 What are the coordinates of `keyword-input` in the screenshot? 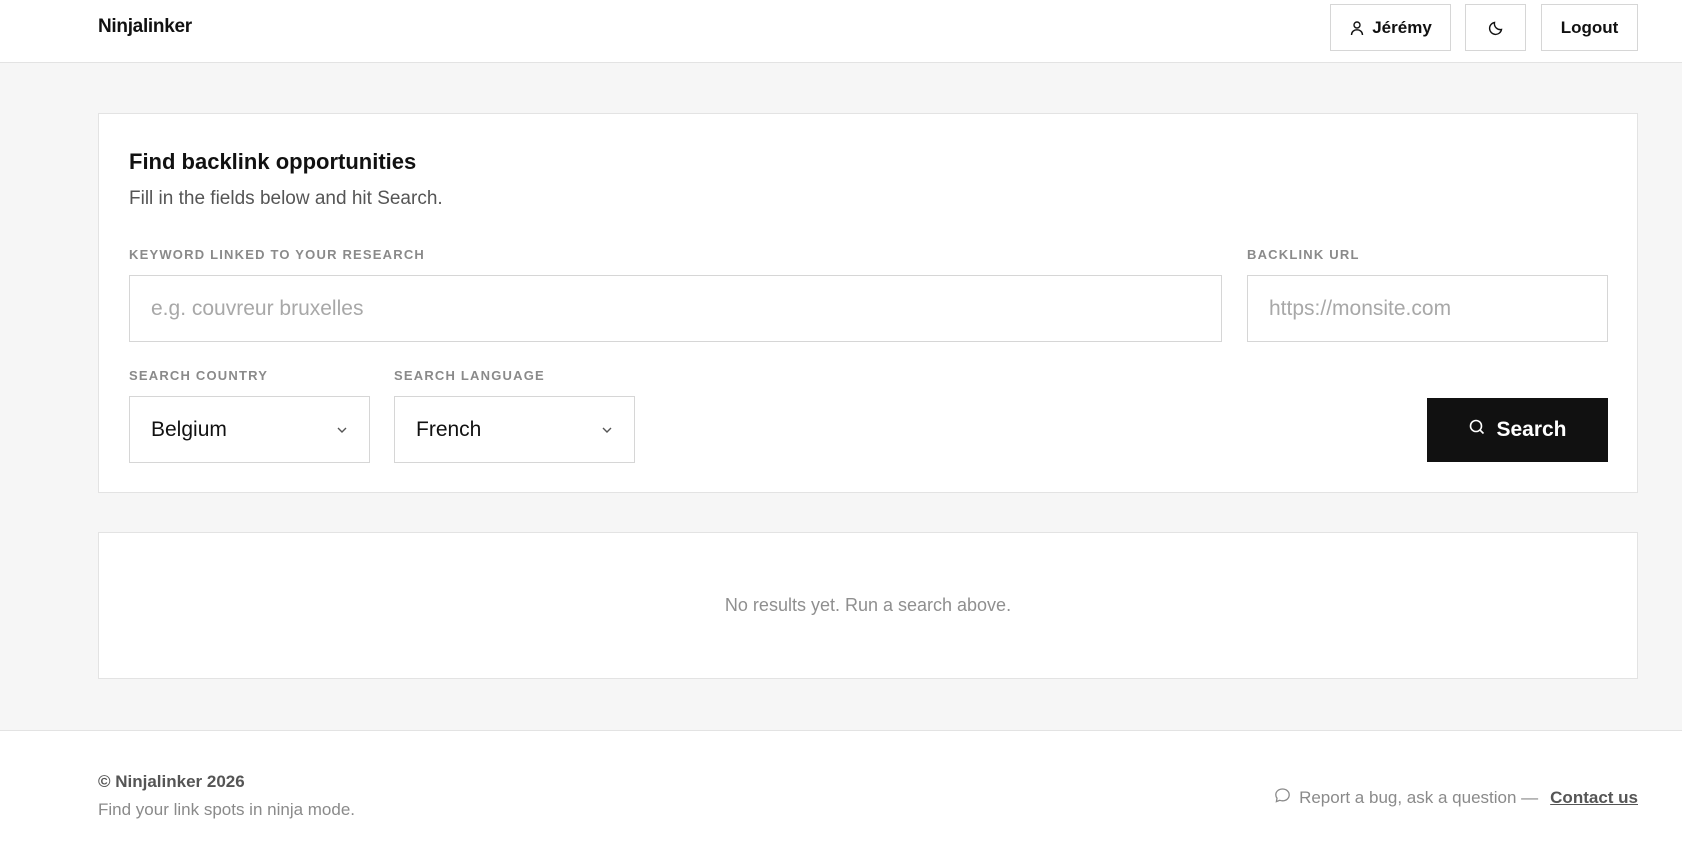 It's located at (675, 308).